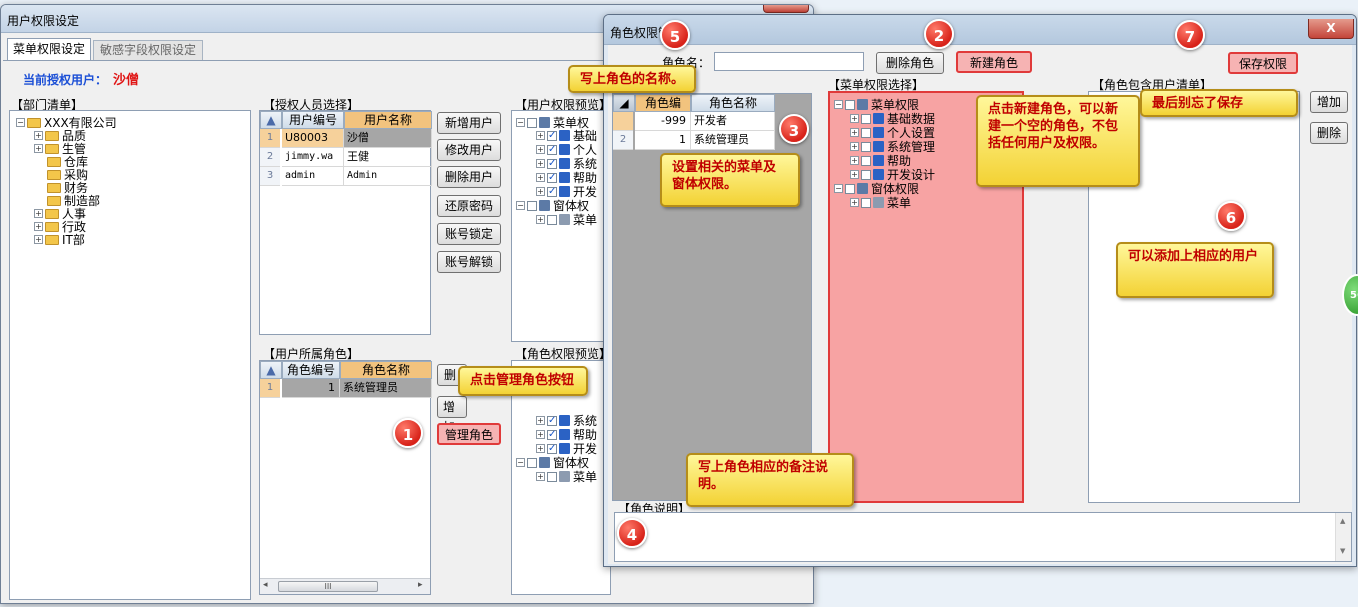  What do you see at coordinates (452, 415) in the screenshot?
I see `add-role-button: 增加` at bounding box center [452, 415].